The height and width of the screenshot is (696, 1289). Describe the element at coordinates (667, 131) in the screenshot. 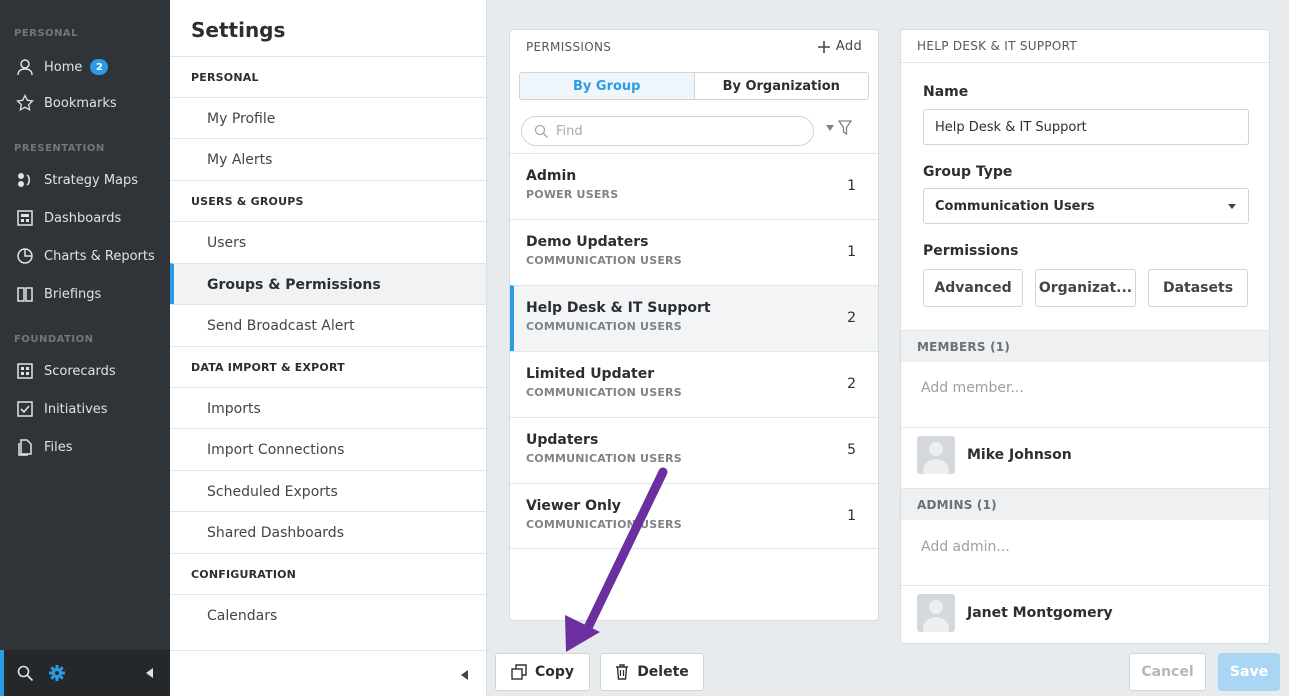

I see `search-input: Find` at that location.